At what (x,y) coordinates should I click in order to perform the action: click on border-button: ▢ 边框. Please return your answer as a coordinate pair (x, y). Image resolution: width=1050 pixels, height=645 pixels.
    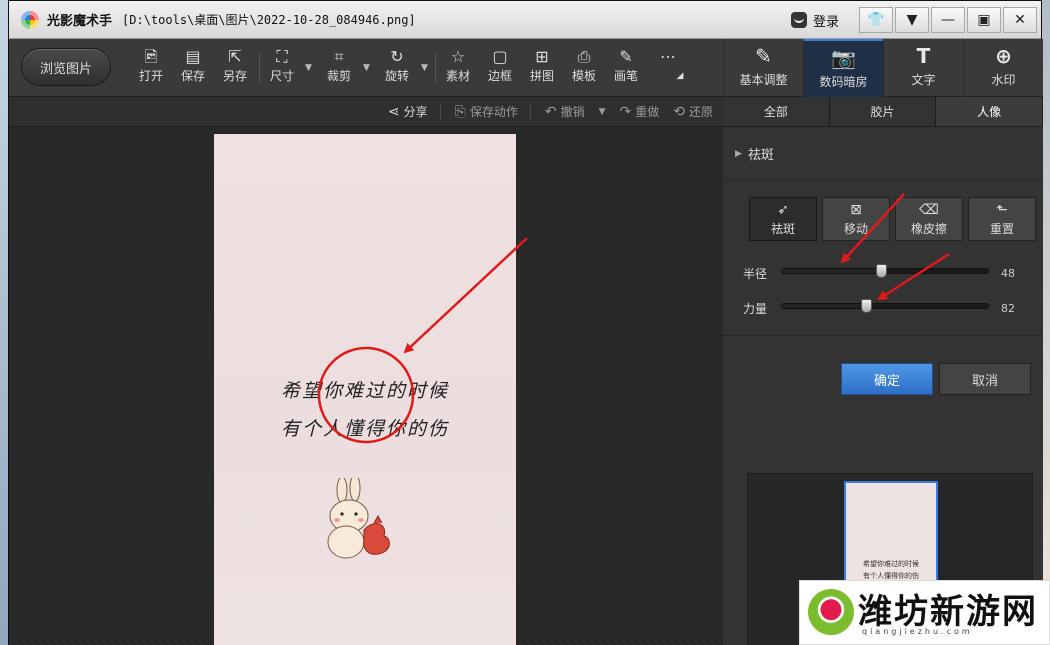
    Looking at the image, I should click on (500, 69).